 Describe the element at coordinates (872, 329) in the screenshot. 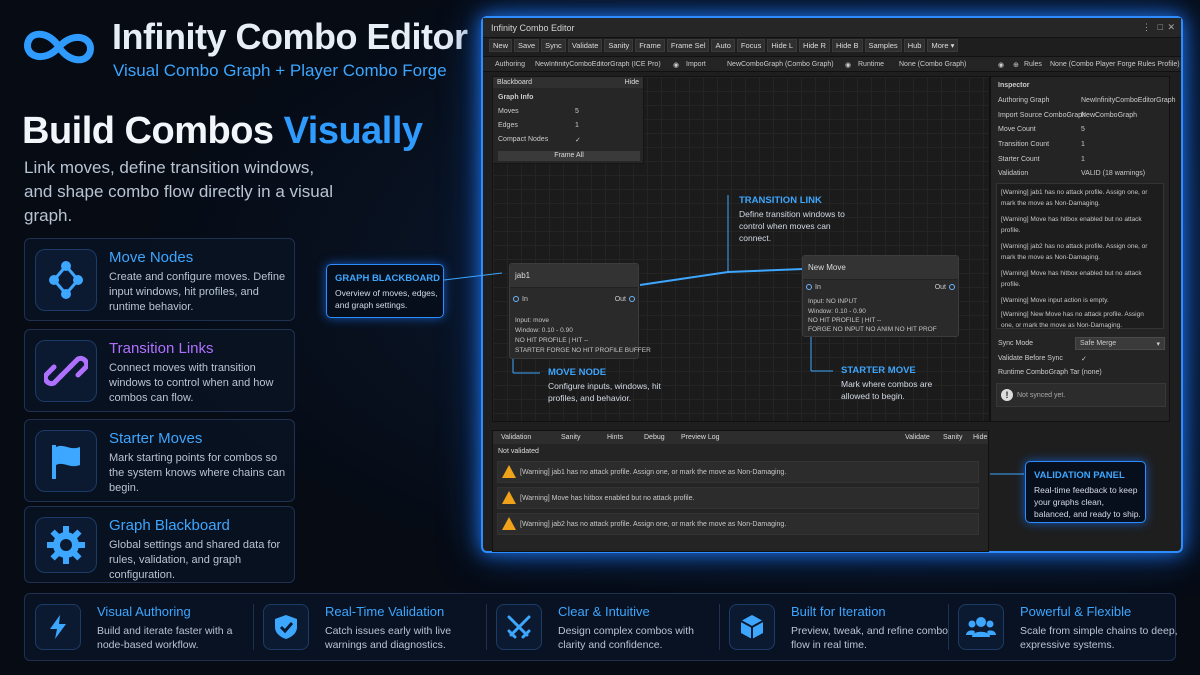

I see `node-tags: FORGE NO INPUT NO ANIM NO HIT PROF` at that location.